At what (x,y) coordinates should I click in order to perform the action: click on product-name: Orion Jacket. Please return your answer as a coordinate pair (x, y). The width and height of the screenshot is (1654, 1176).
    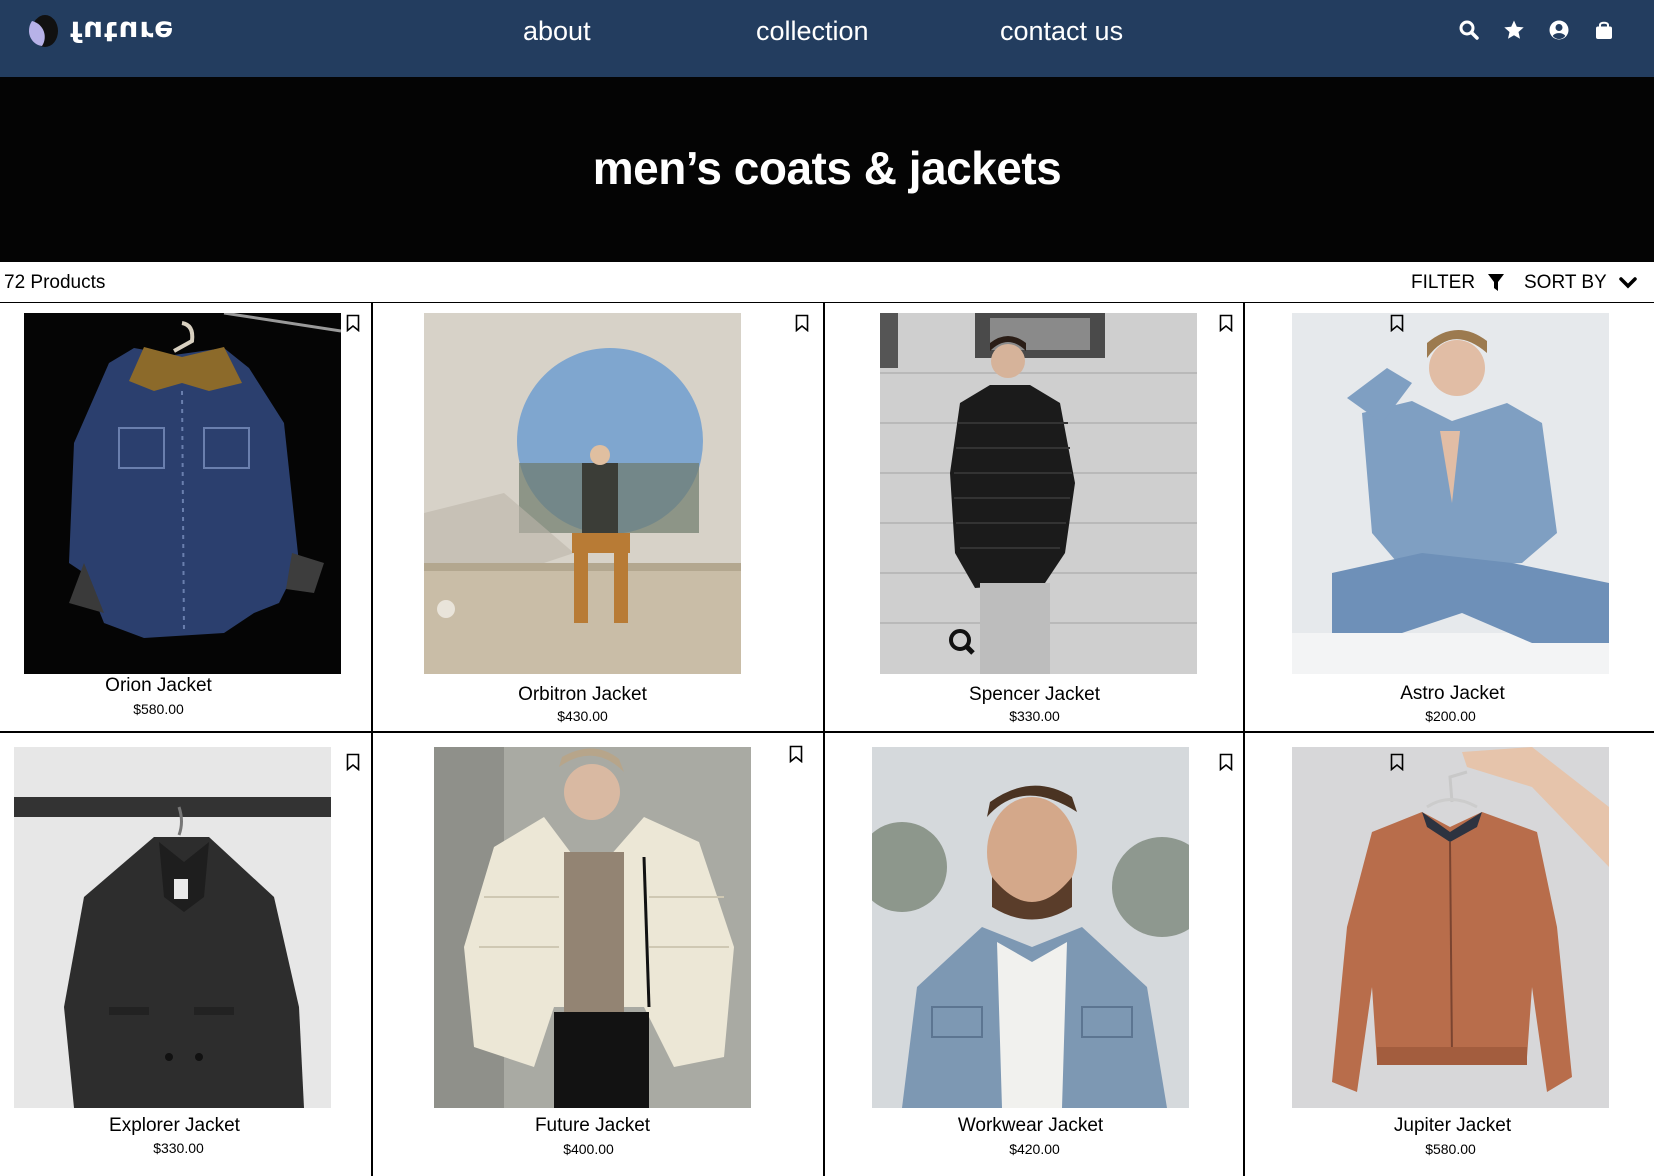
    Looking at the image, I should click on (158, 686).